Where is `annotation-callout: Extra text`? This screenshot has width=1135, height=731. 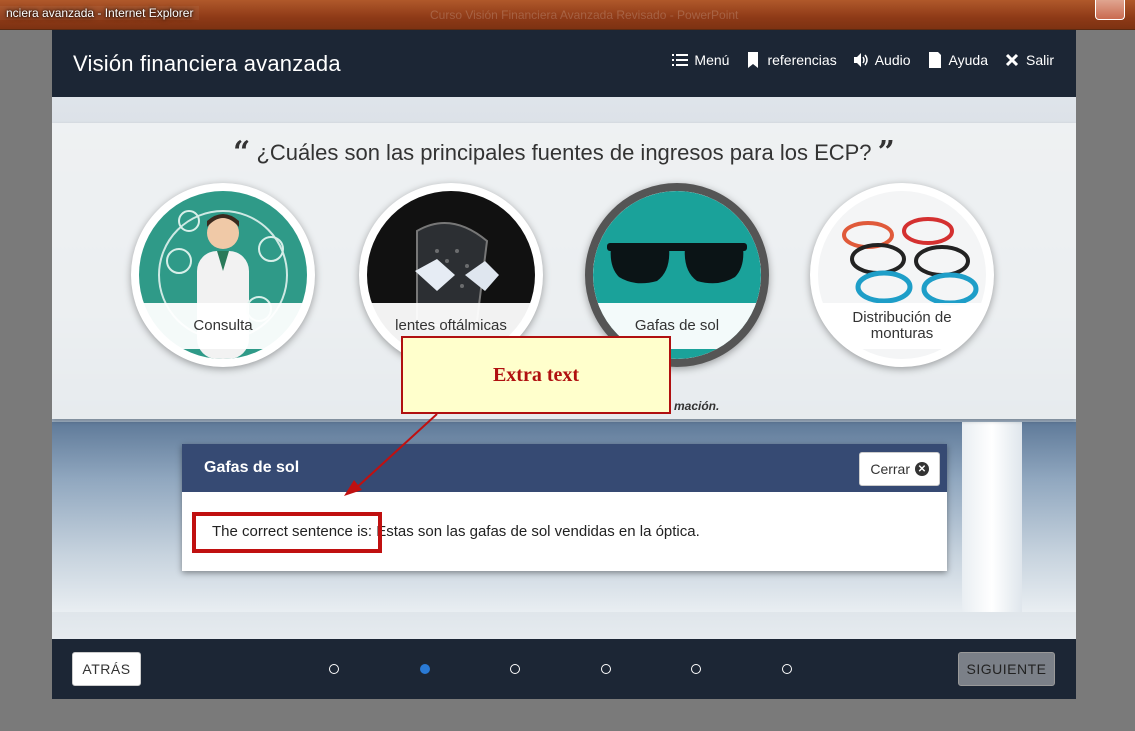
annotation-callout: Extra text is located at coordinates (536, 375).